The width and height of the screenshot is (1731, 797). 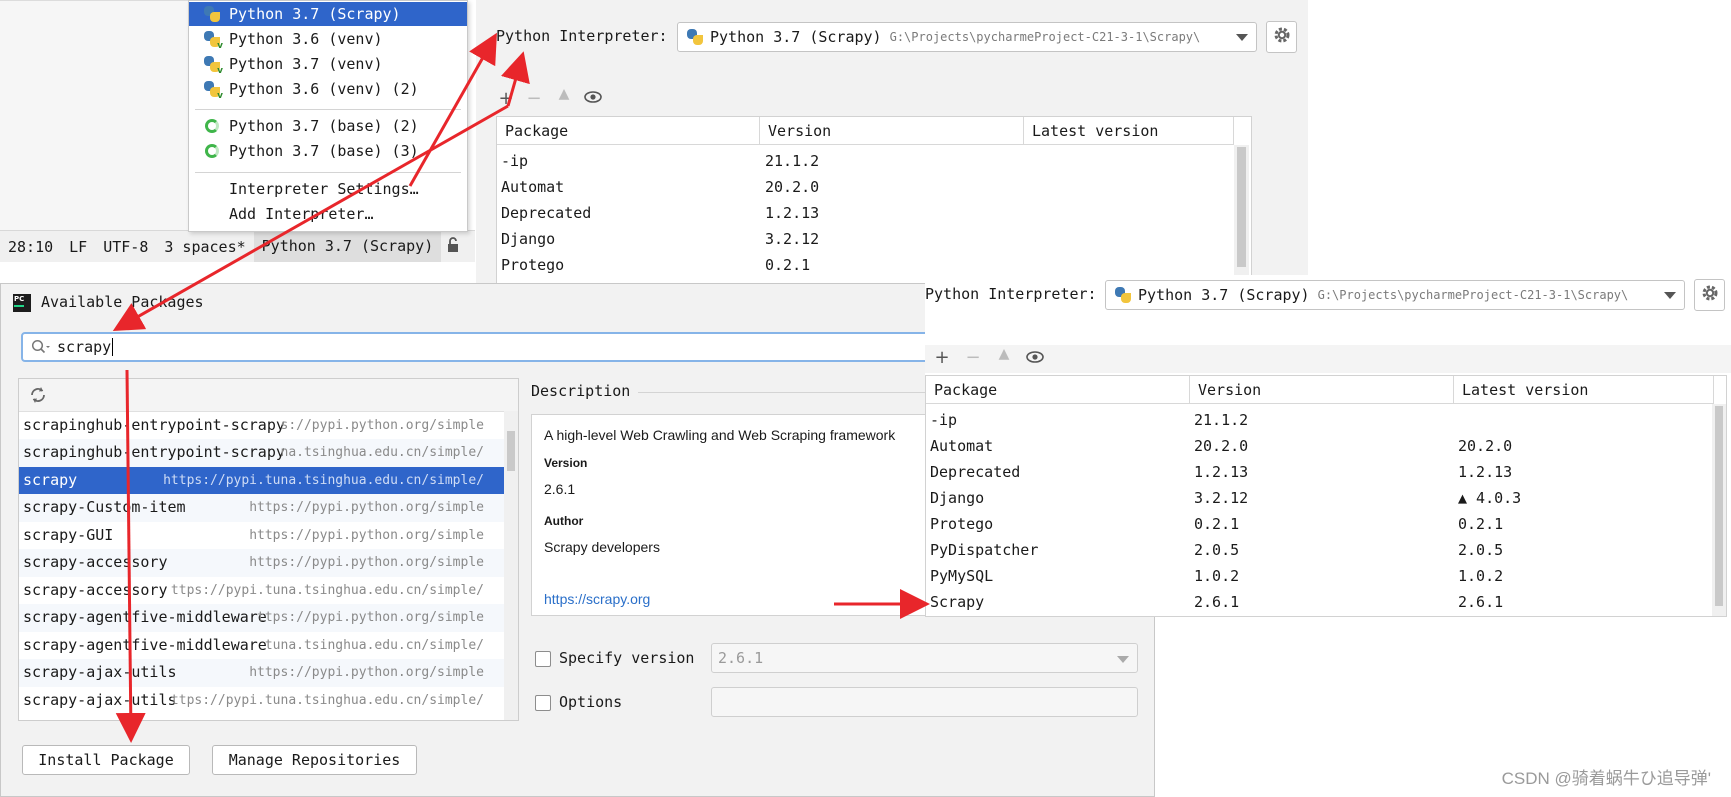 I want to click on lock-icon, so click(x=454, y=246).